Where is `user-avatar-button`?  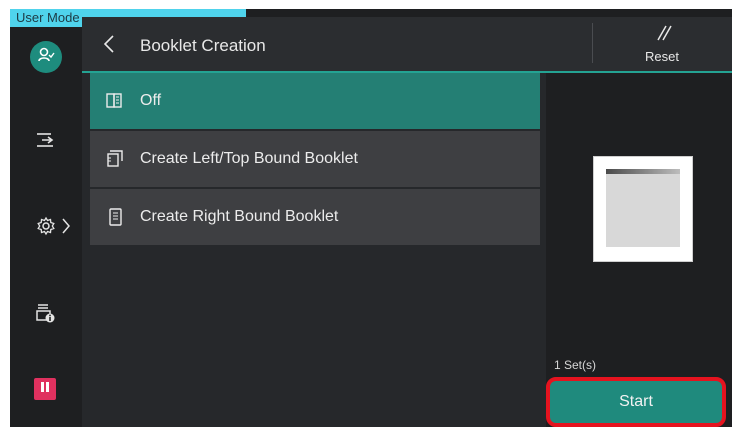
user-avatar-button is located at coordinates (46, 57).